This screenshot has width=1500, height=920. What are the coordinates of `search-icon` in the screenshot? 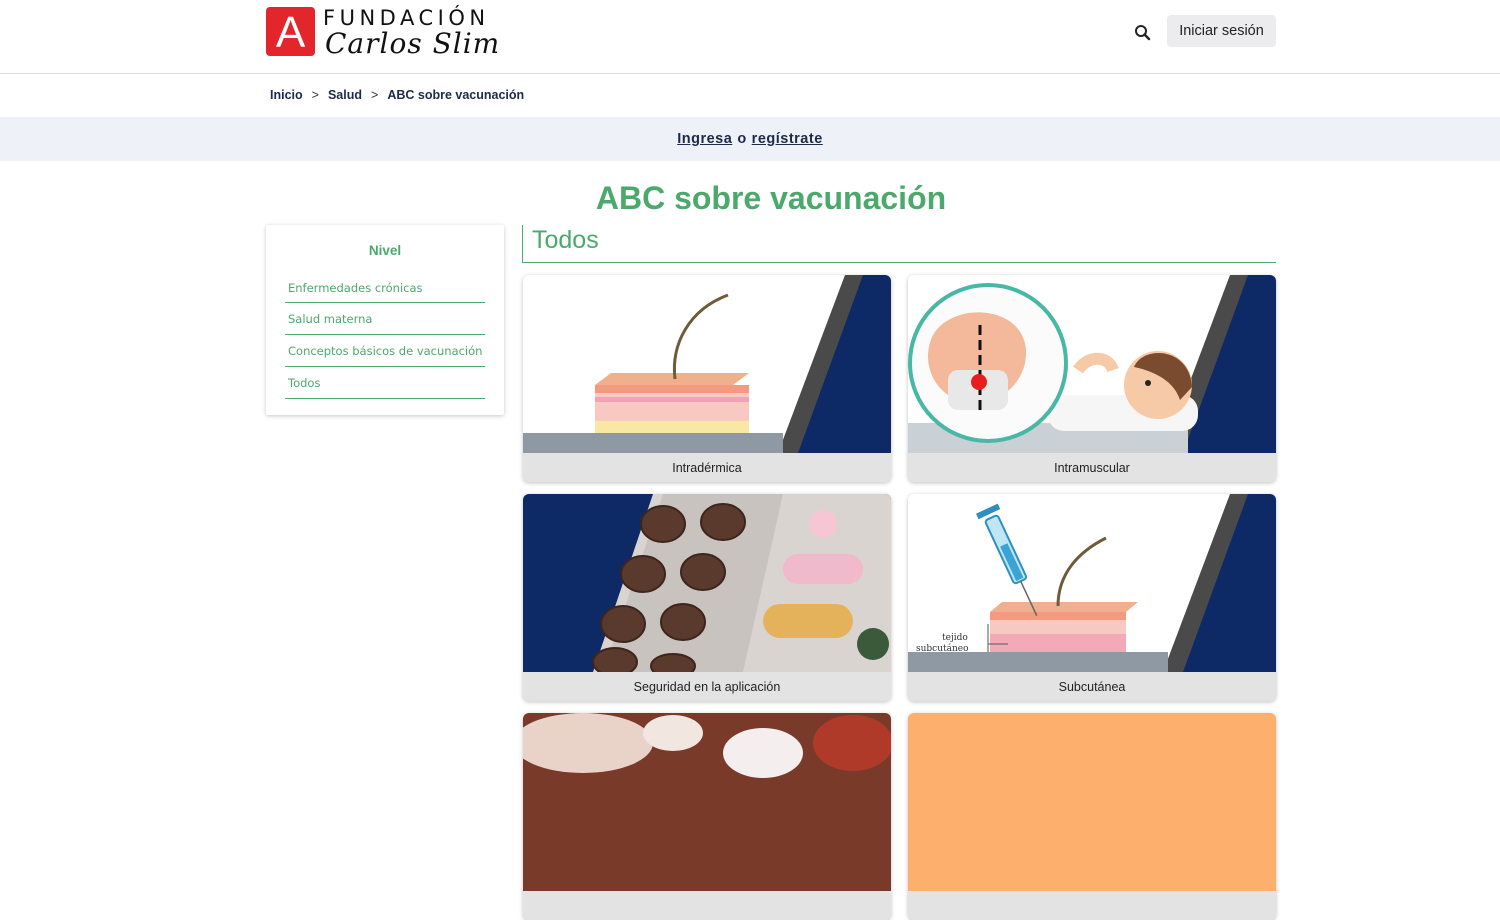 It's located at (1143, 33).